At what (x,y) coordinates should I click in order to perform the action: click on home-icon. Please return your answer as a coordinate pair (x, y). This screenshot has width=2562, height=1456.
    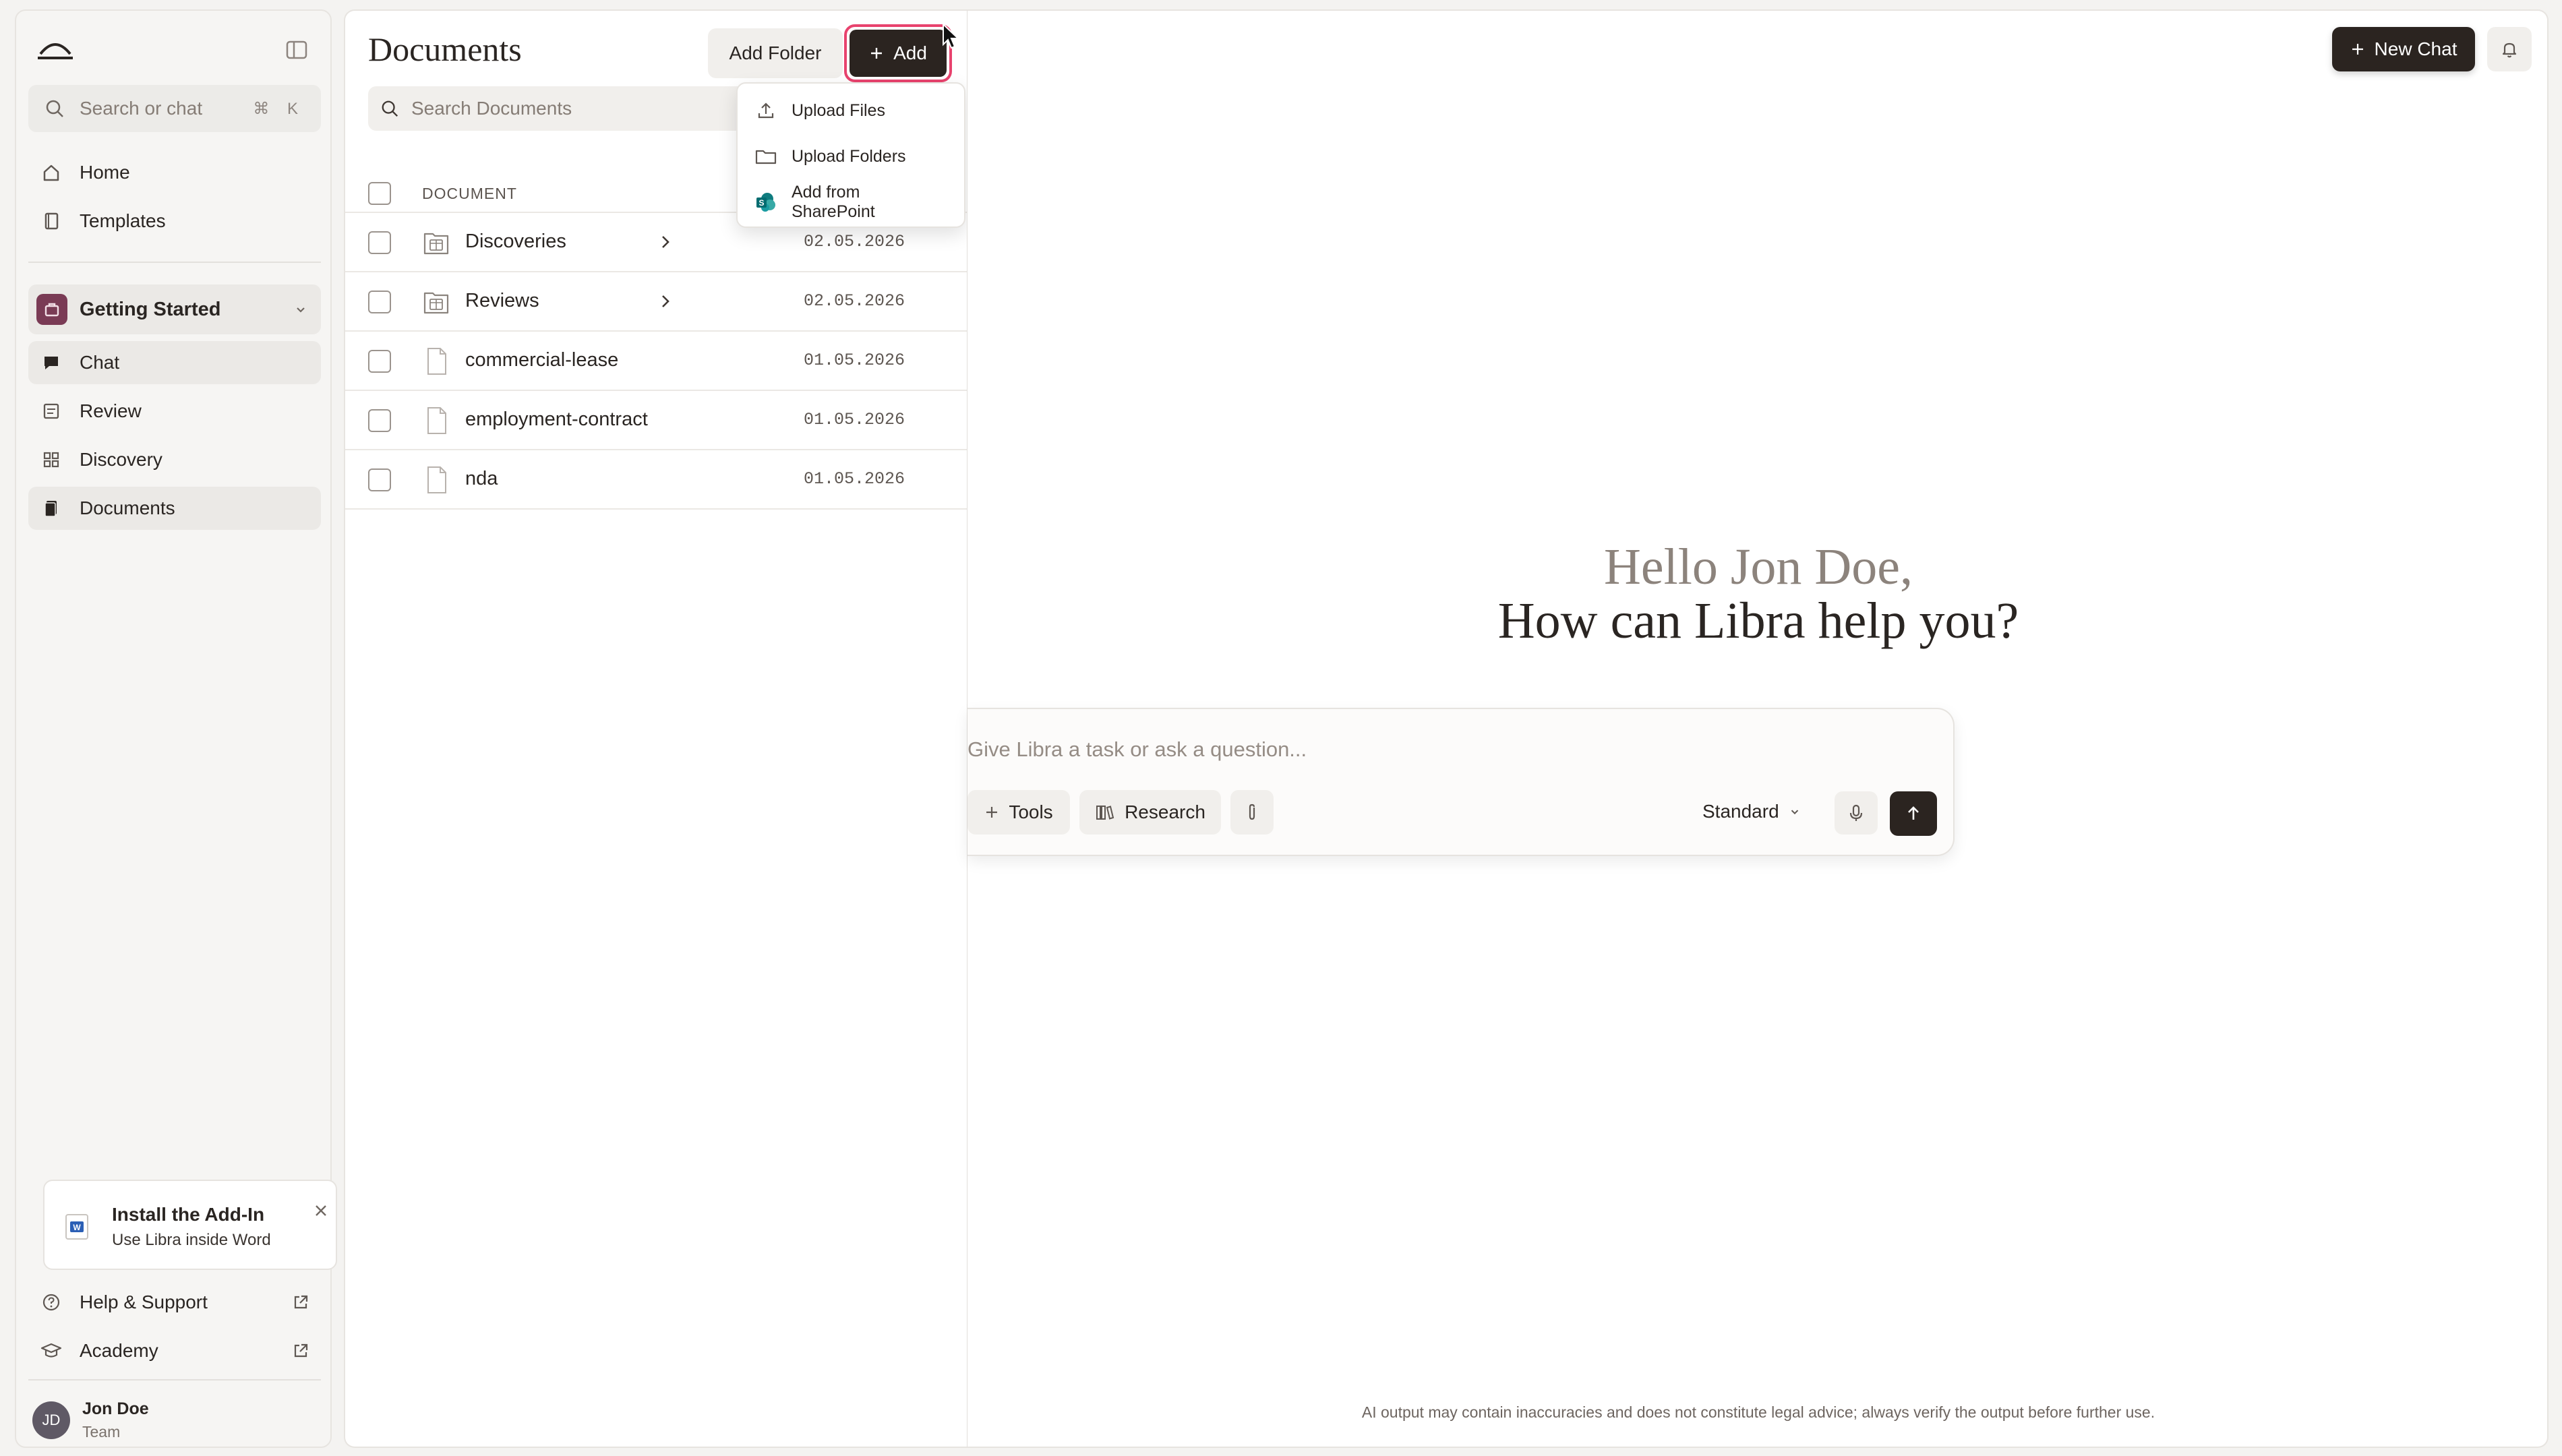
    Looking at the image, I should click on (51, 172).